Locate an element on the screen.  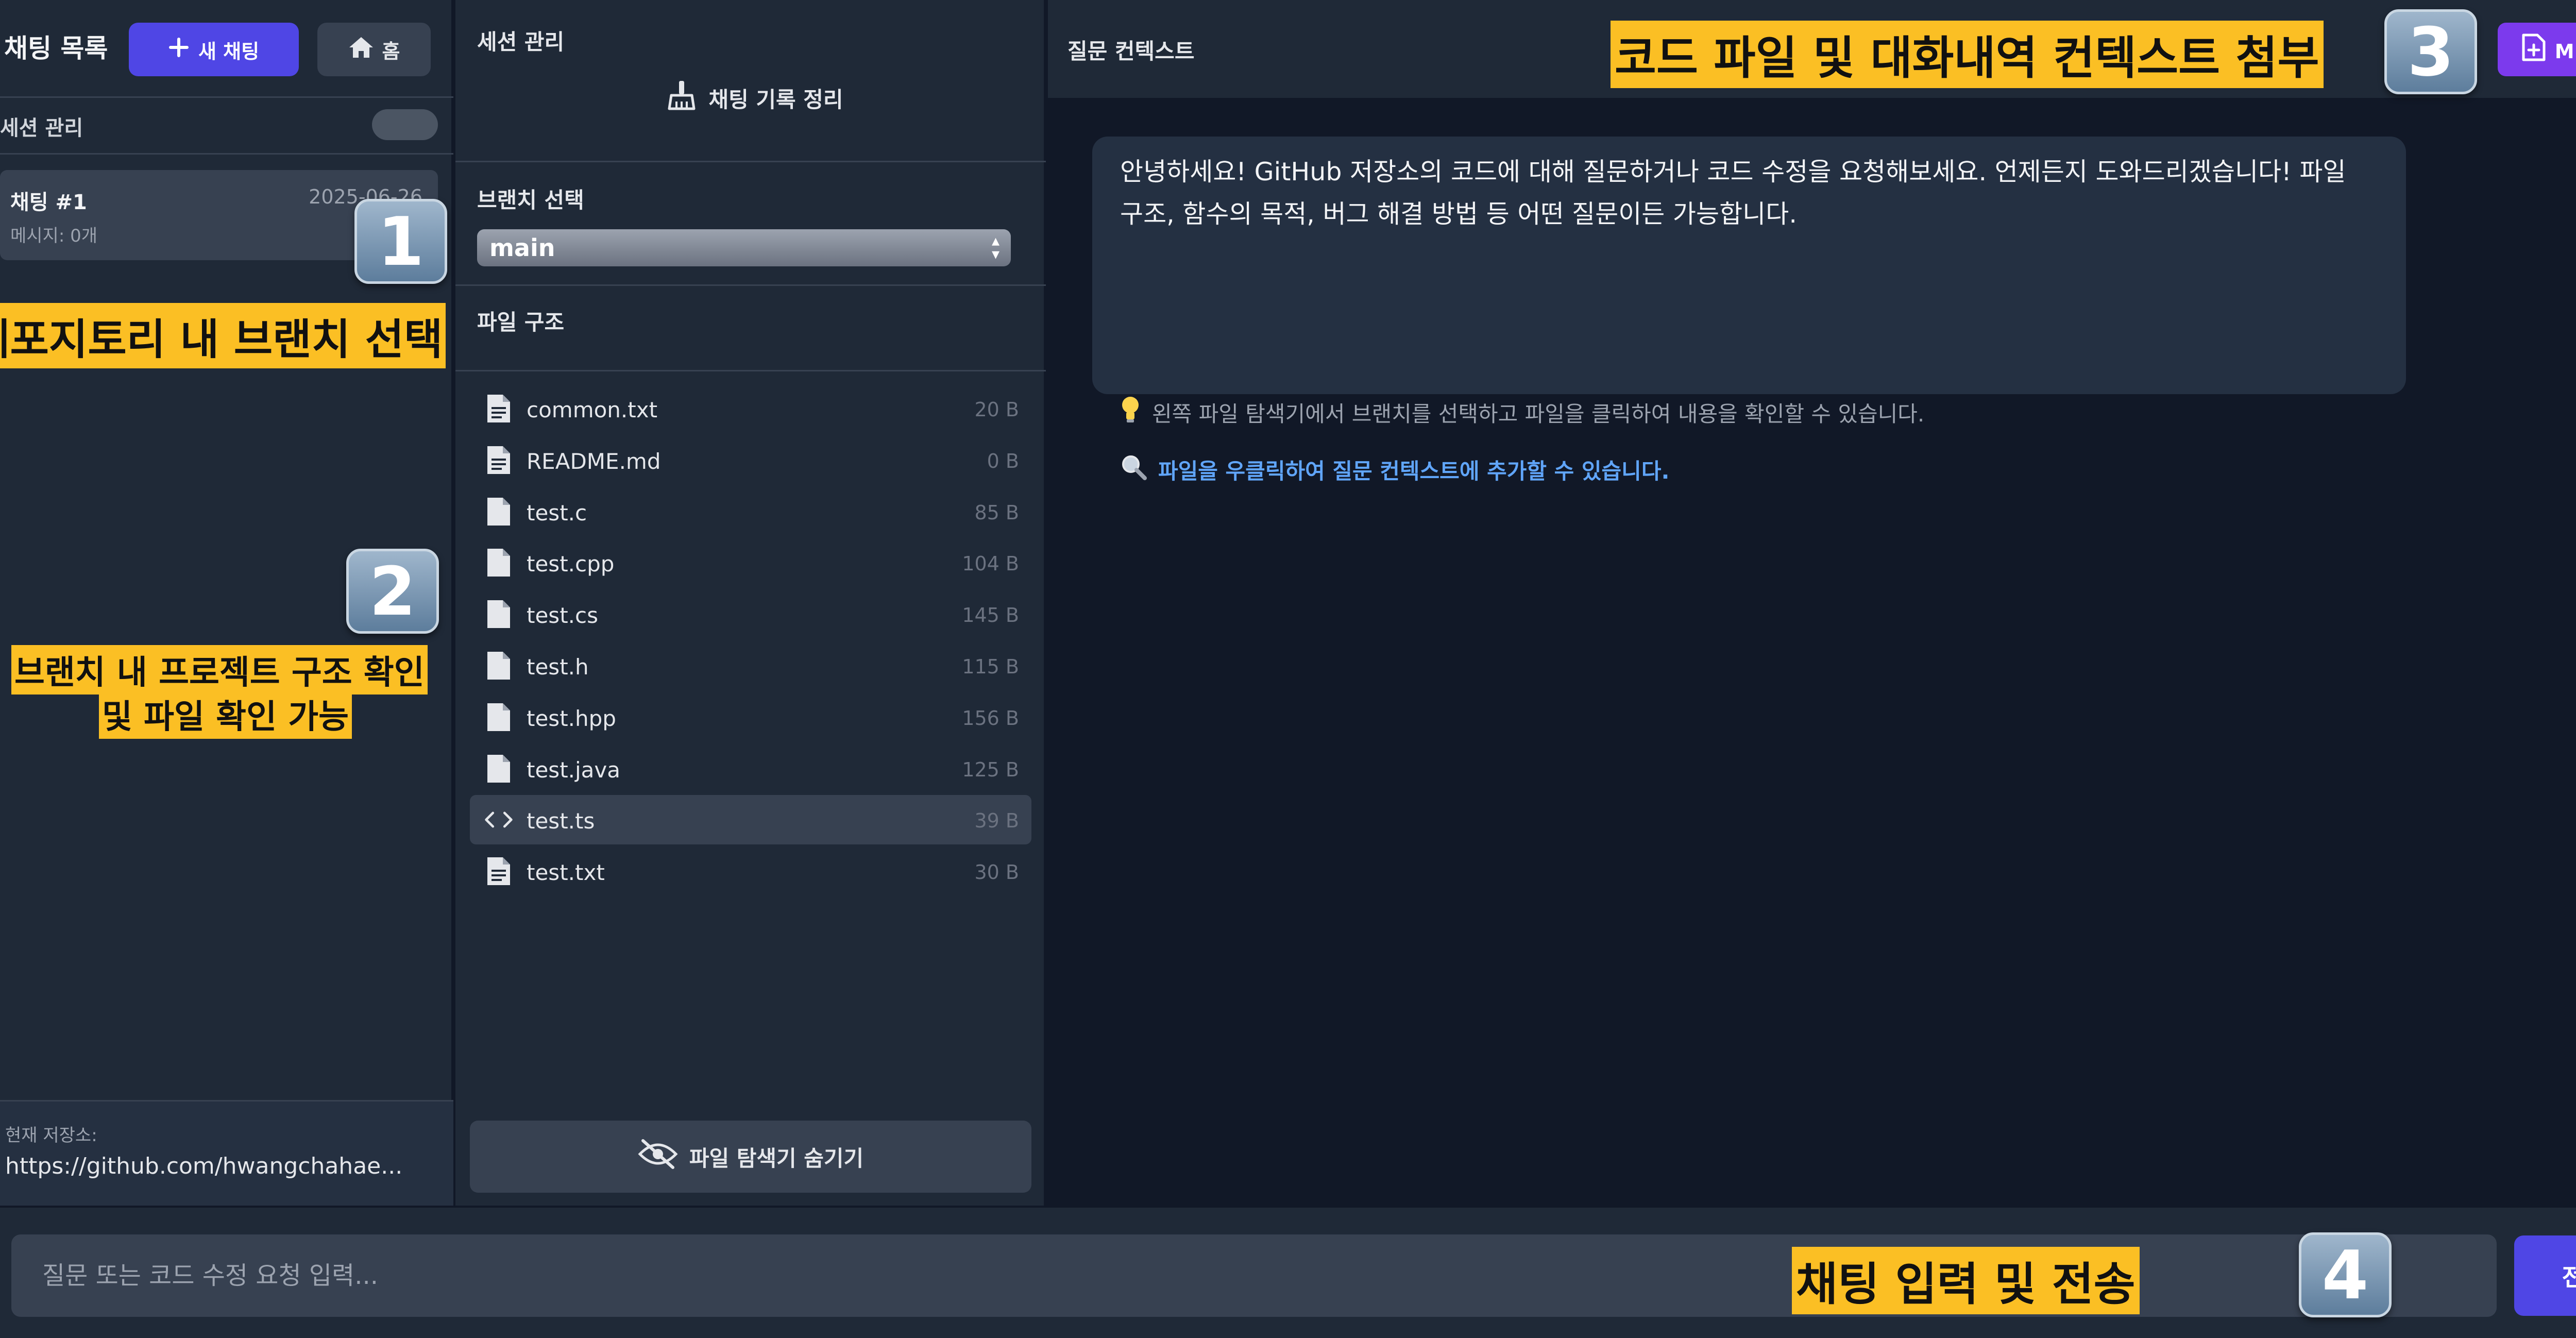
file-row: common.txt 20 B is located at coordinates (750, 408).